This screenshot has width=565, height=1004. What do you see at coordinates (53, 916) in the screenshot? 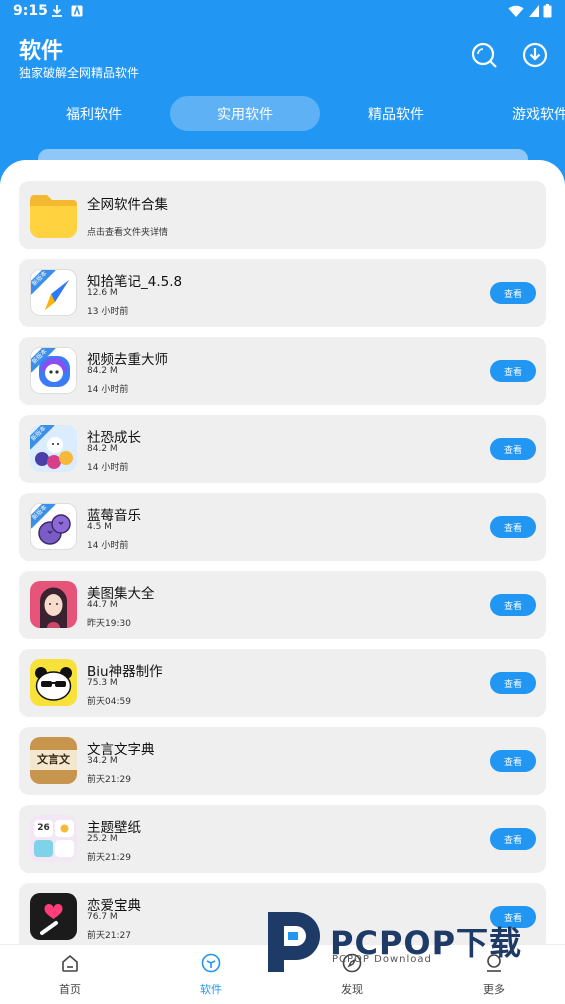
I see `love-guide-app-icon` at bounding box center [53, 916].